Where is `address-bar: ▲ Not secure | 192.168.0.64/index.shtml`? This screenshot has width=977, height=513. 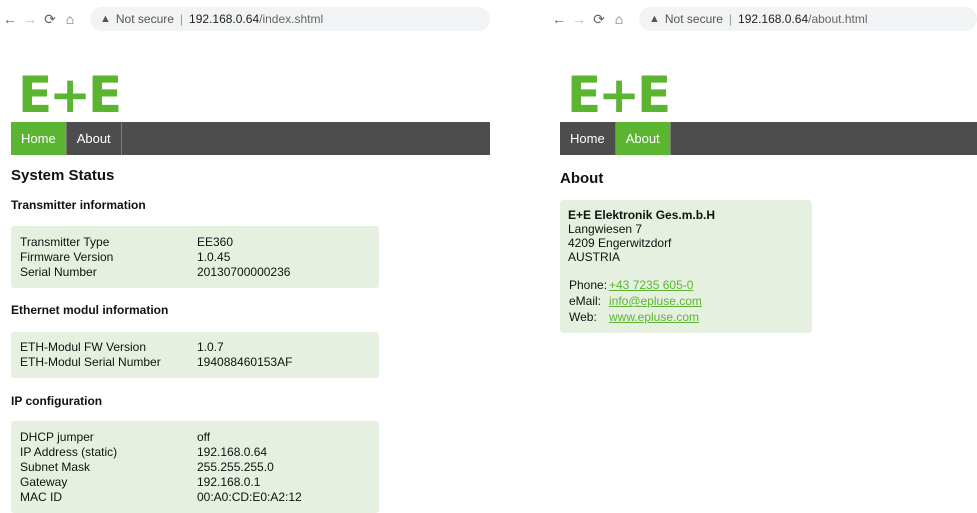
address-bar: ▲ Not secure | 192.168.0.64/index.shtml is located at coordinates (290, 19).